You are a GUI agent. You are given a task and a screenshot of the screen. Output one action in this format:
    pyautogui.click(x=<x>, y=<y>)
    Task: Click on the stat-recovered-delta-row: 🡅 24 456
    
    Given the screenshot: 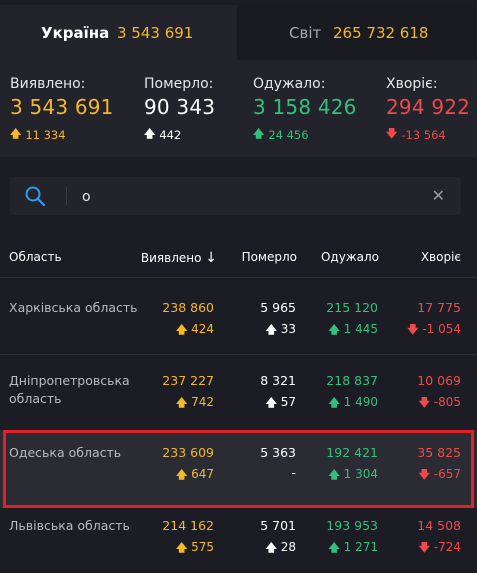 What is the action you would take?
    pyautogui.click(x=305, y=134)
    